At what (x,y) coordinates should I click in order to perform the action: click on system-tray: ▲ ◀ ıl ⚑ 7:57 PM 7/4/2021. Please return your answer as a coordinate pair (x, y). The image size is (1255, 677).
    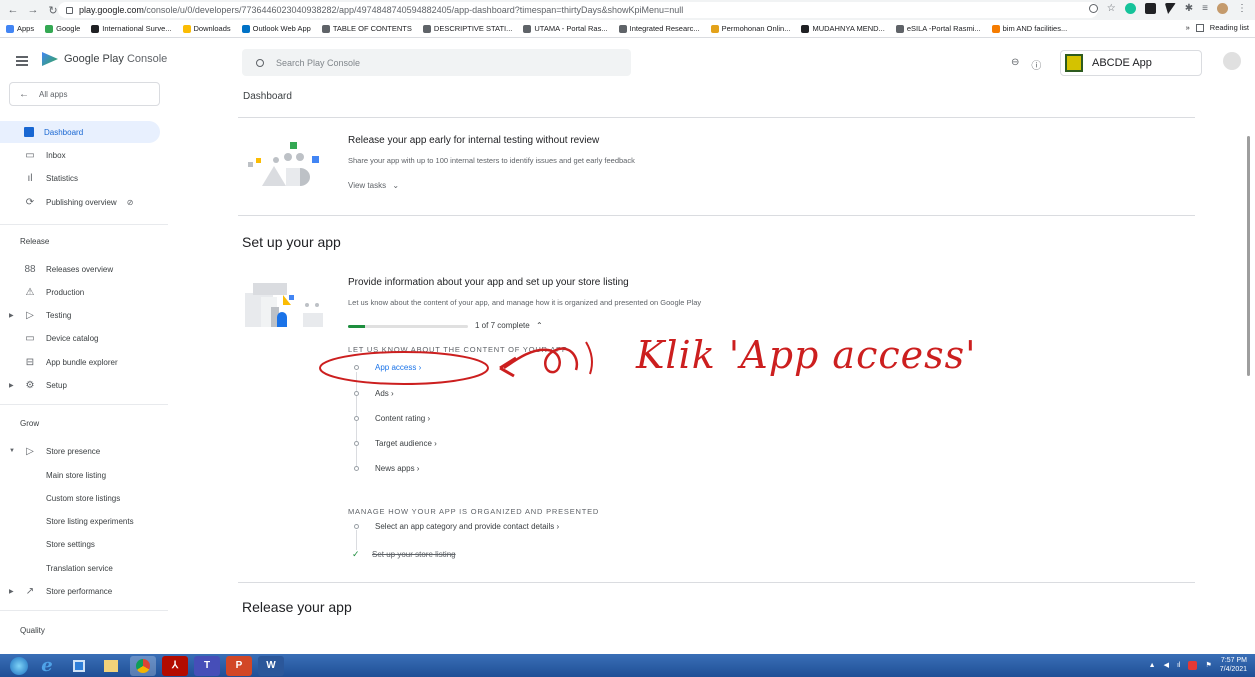
    Looking at the image, I should click on (1198, 665).